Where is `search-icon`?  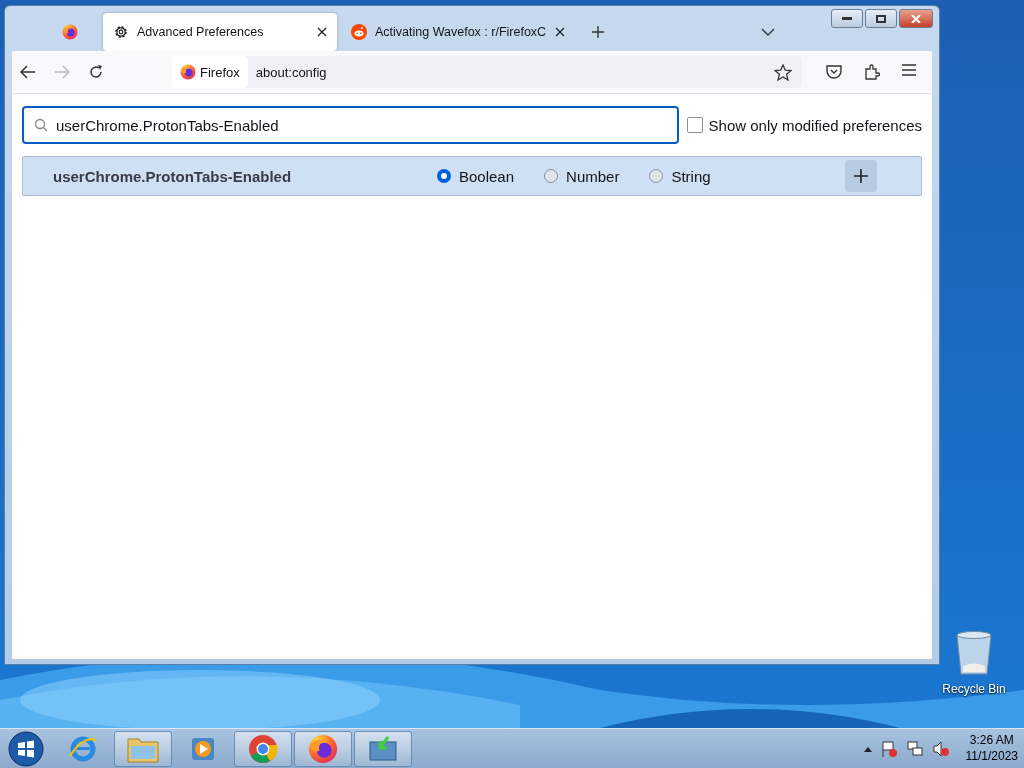
search-icon is located at coordinates (41, 125).